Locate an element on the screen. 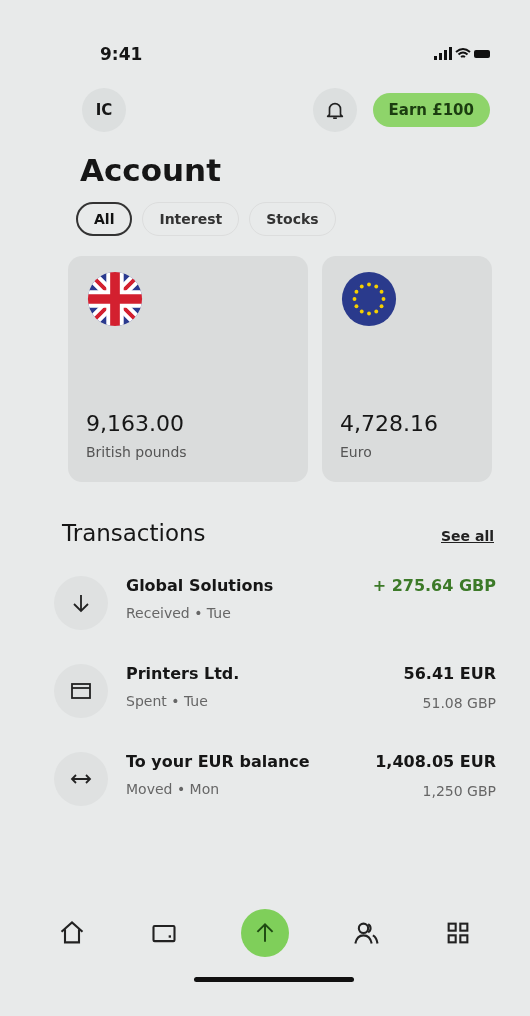 The image size is (530, 1016). balance-amount: 9,163.00 is located at coordinates (135, 423).